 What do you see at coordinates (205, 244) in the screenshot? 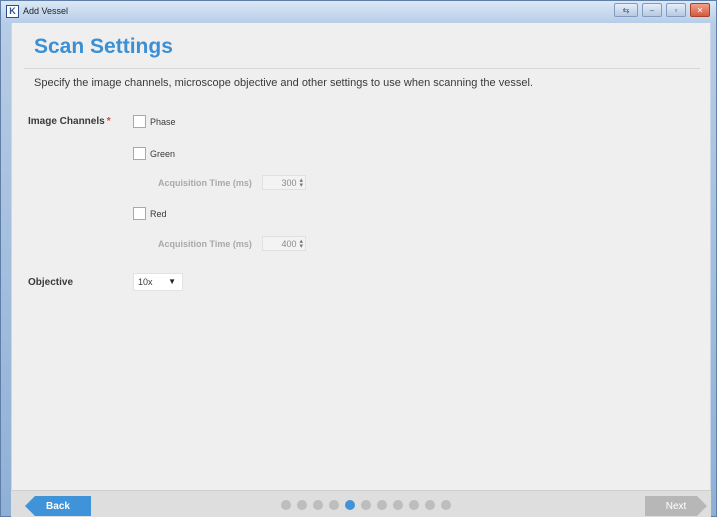
I see `red-acquisition-time-label: Acquisition Time (ms)` at bounding box center [205, 244].